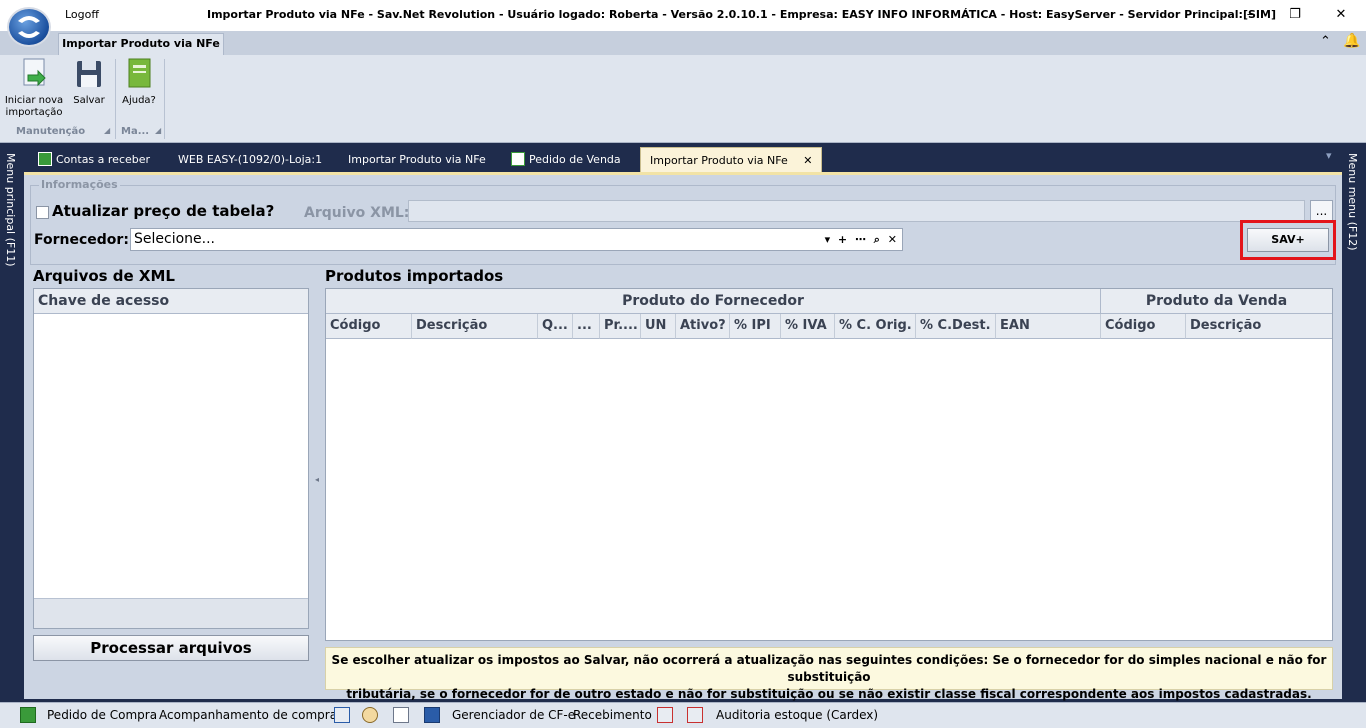 The image size is (1366, 728). Describe the element at coordinates (1048, 326) in the screenshot. I see `col-ean: EAN` at that location.